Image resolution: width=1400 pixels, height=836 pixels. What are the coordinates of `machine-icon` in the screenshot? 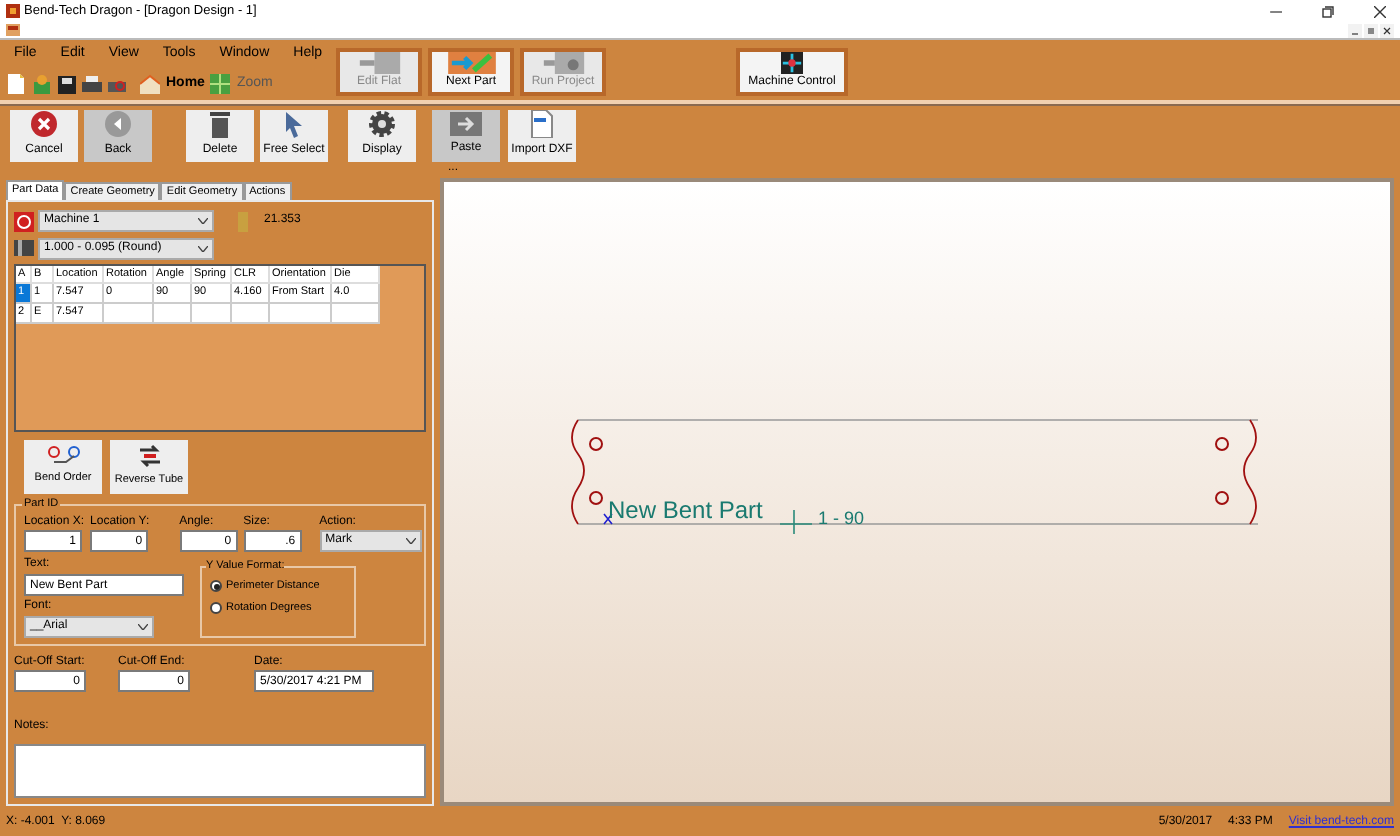 It's located at (24, 221).